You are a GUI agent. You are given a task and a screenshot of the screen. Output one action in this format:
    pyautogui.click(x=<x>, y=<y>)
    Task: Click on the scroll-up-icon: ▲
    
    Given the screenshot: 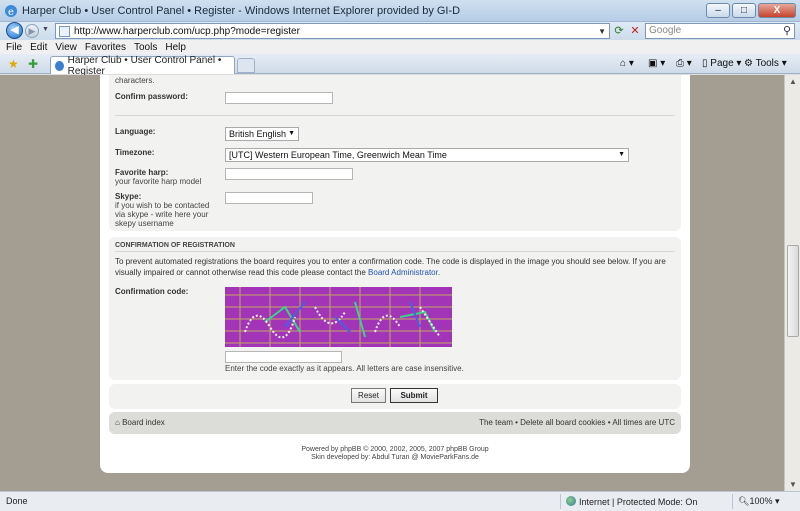 What is the action you would take?
    pyautogui.click(x=793, y=81)
    